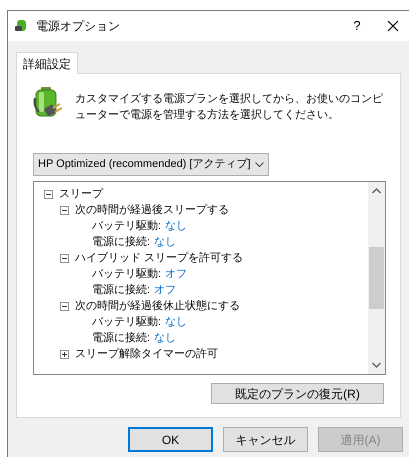  I want to click on scrollbar, so click(376, 278).